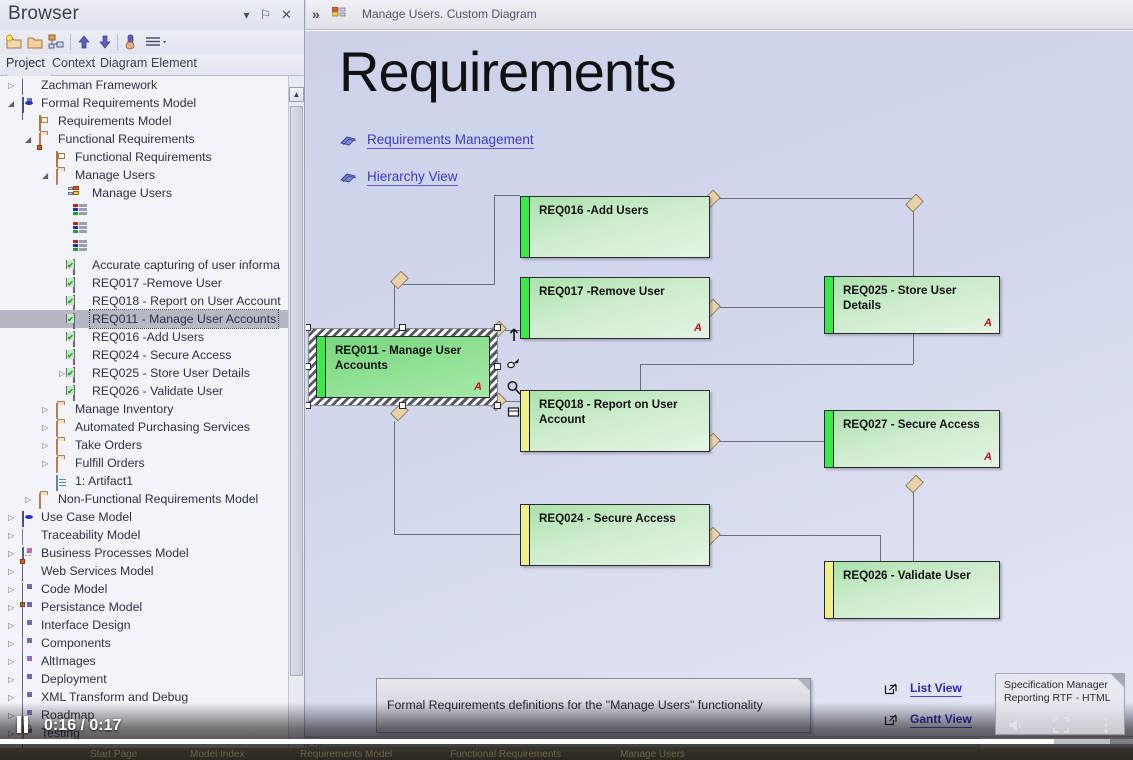 This screenshot has height=760, width=1133. What do you see at coordinates (514, 412) in the screenshot?
I see `quicklink-note-icon` at bounding box center [514, 412].